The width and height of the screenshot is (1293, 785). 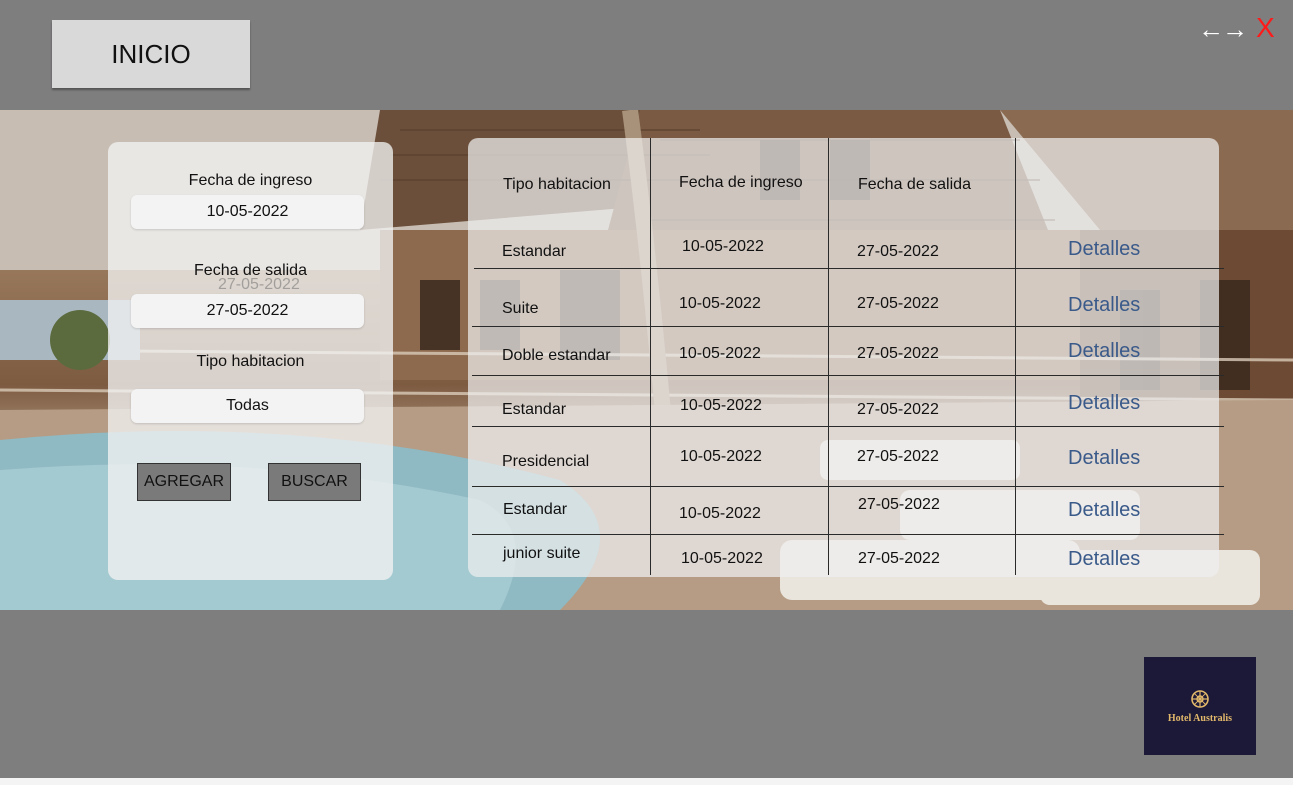 I want to click on top-bar: INICIO ←→ X, so click(x=646, y=55).